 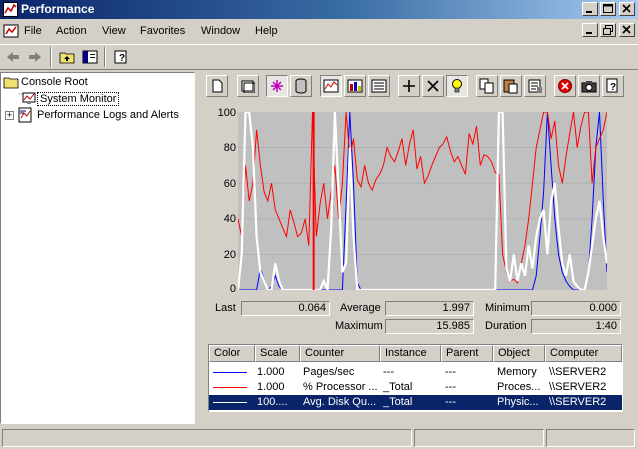 I want to click on tree-item-performance-logs: + Performance Logs and Alerts, so click(x=93, y=115).